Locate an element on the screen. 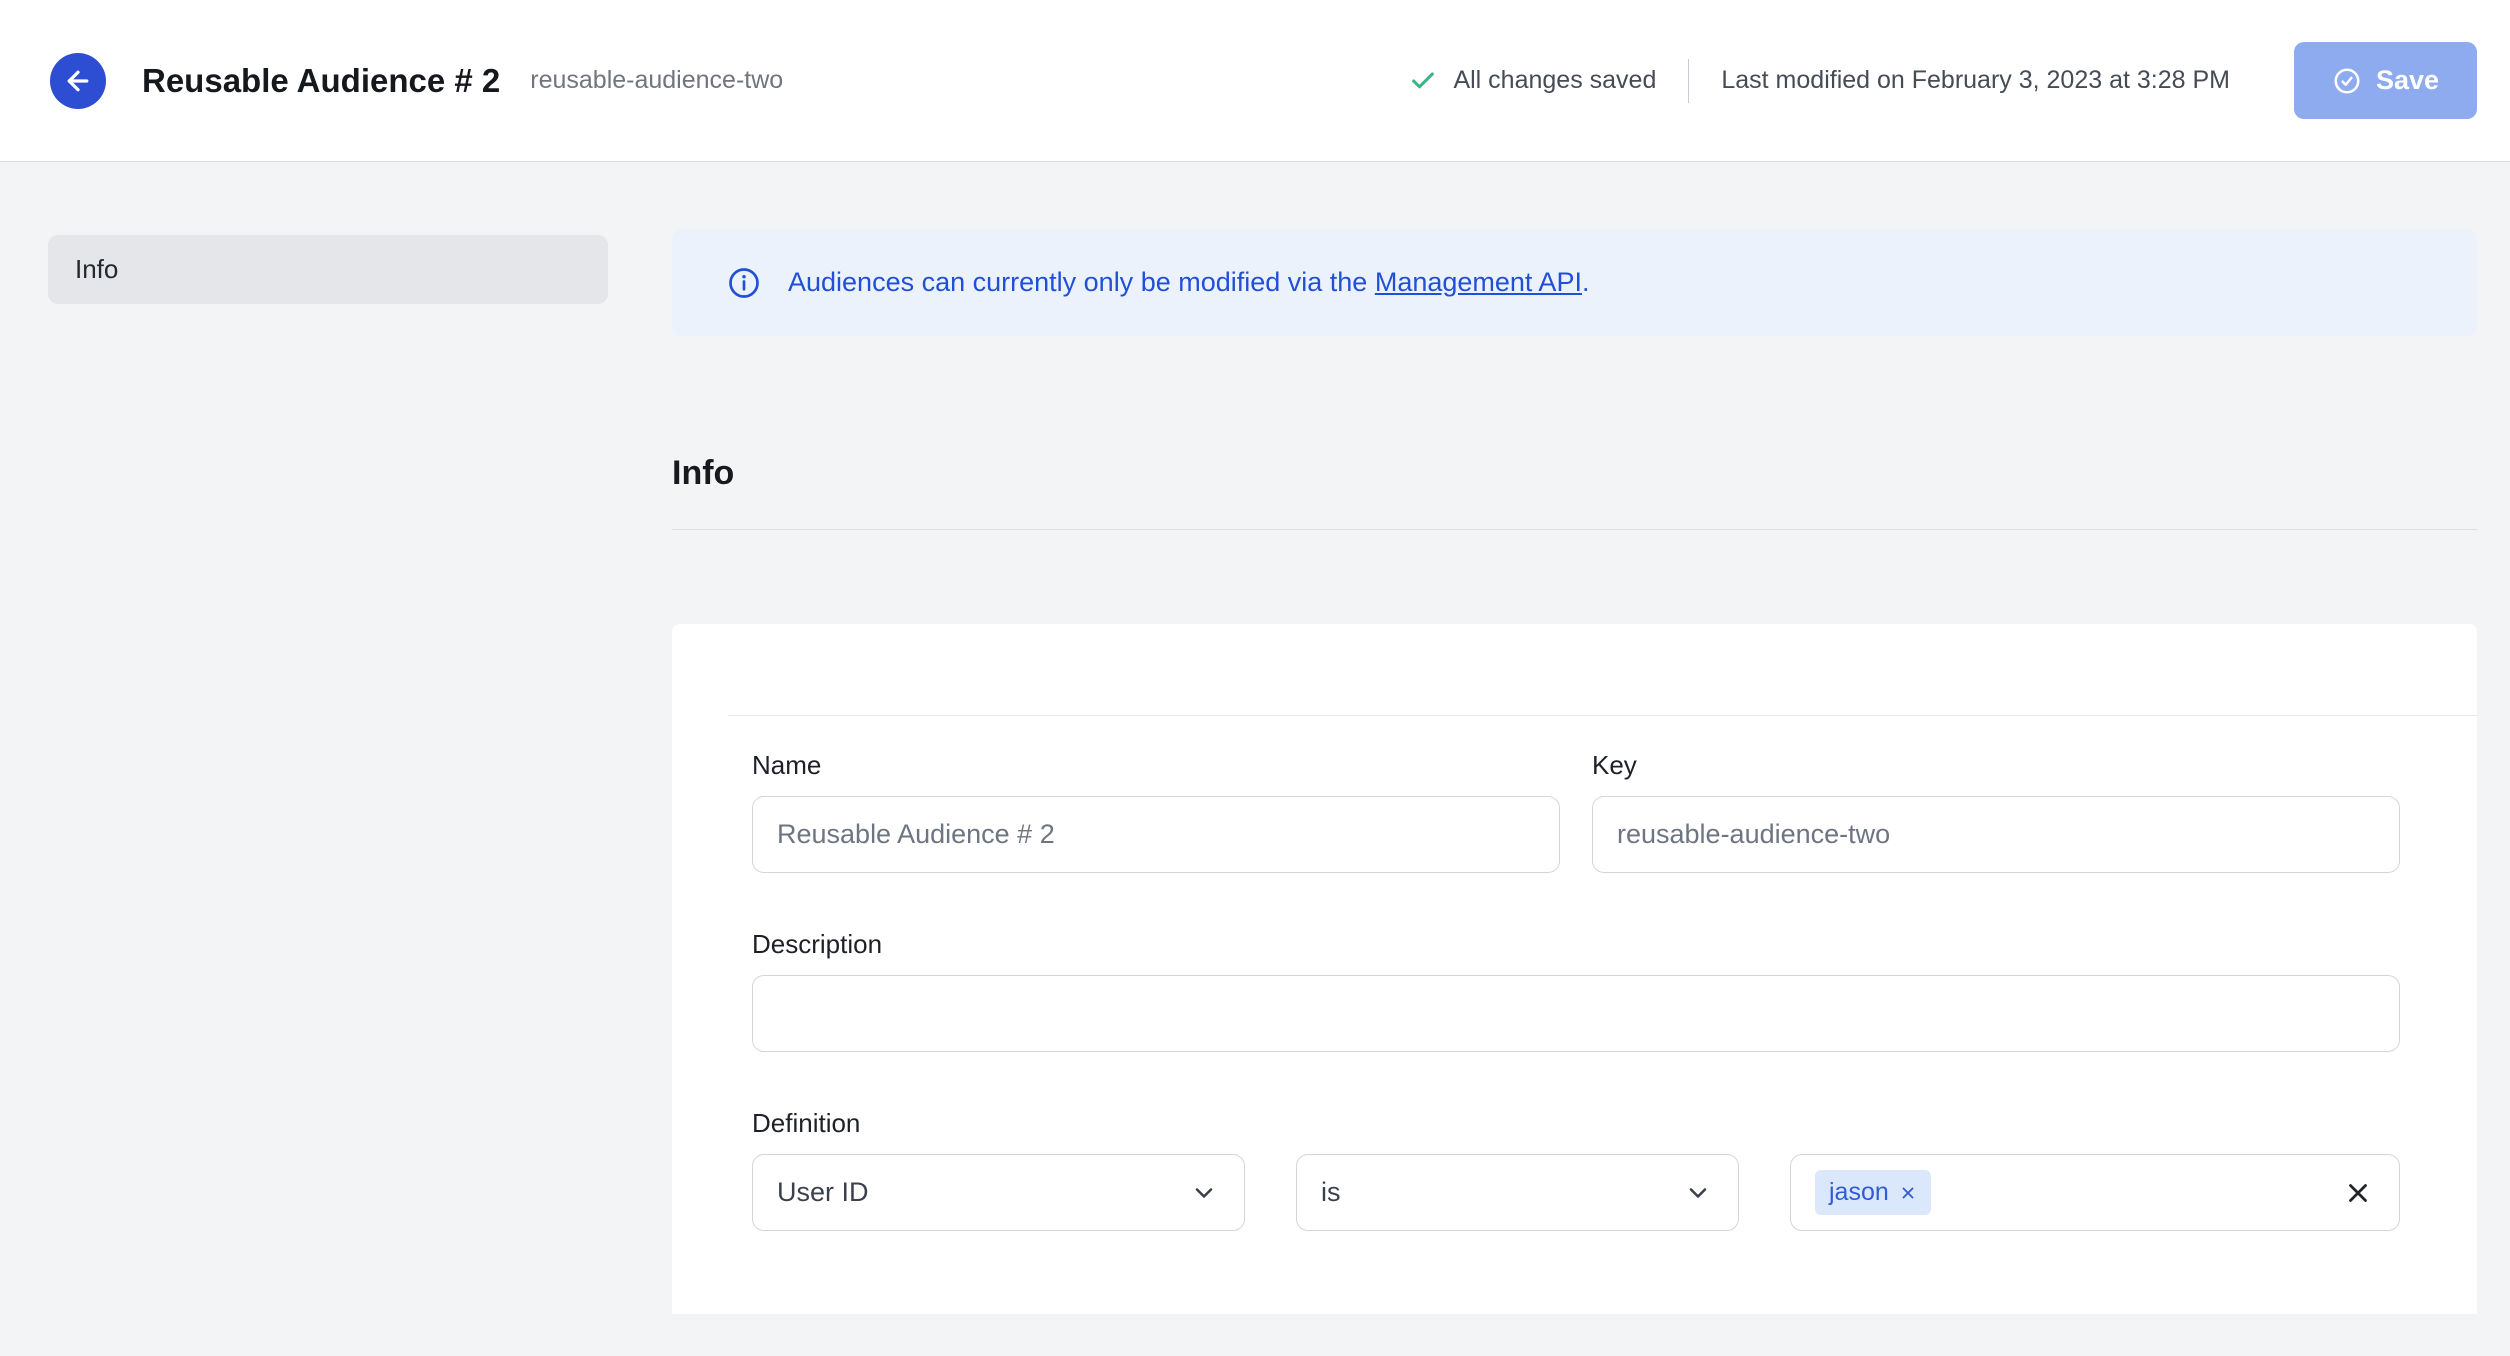  name-input is located at coordinates (1156, 834).